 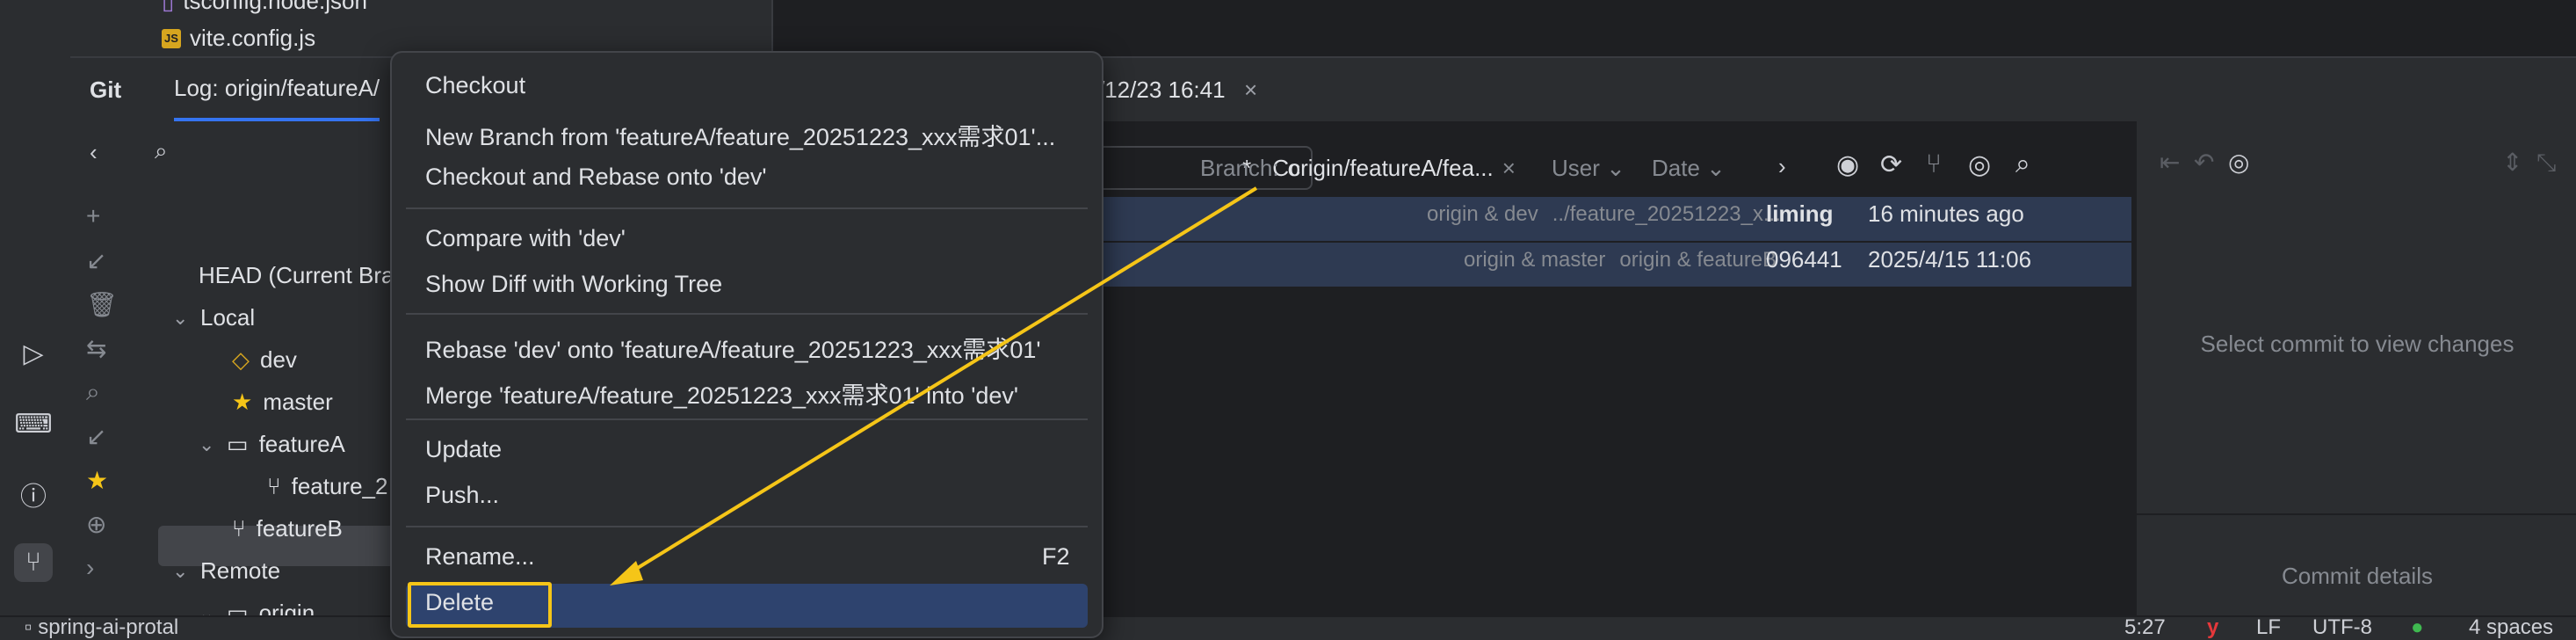 I want to click on terminal-icon: ⌨, so click(x=33, y=423).